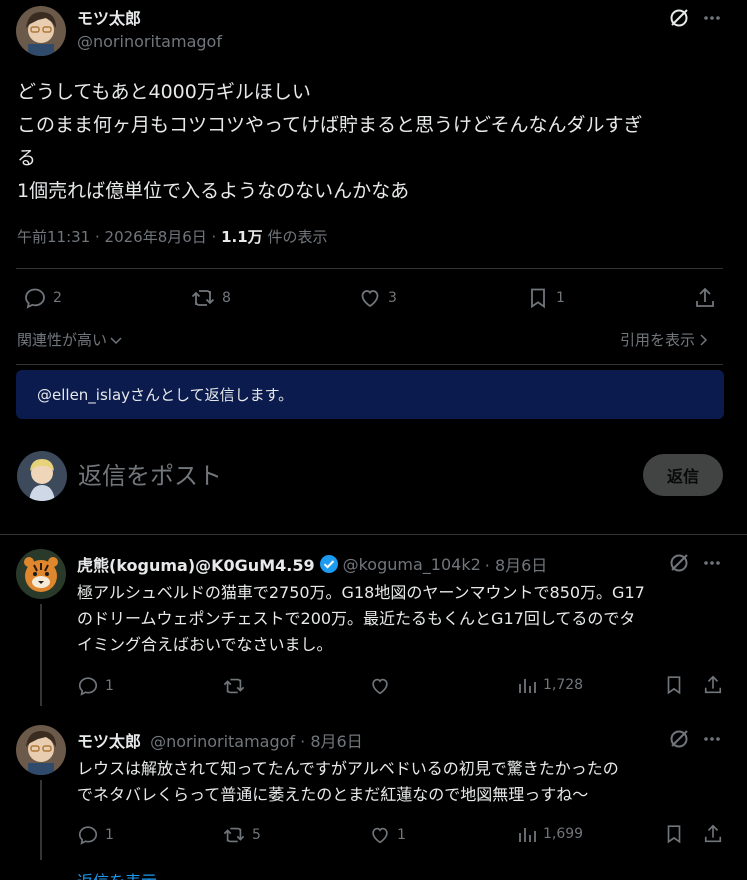 Image resolution: width=747 pixels, height=880 pixels. I want to click on reply-count: 2, so click(57, 298).